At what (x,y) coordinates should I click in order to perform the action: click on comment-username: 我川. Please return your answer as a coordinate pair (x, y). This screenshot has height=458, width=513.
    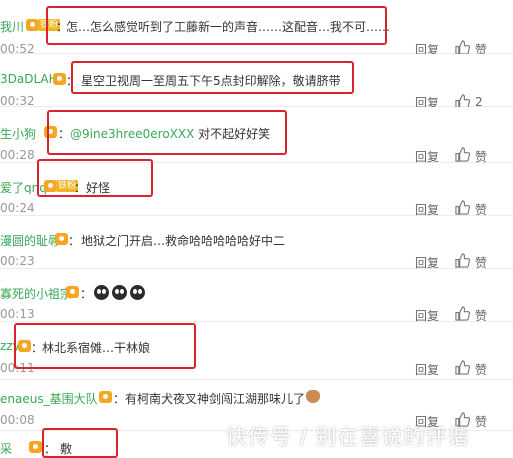
    Looking at the image, I should click on (12, 26).